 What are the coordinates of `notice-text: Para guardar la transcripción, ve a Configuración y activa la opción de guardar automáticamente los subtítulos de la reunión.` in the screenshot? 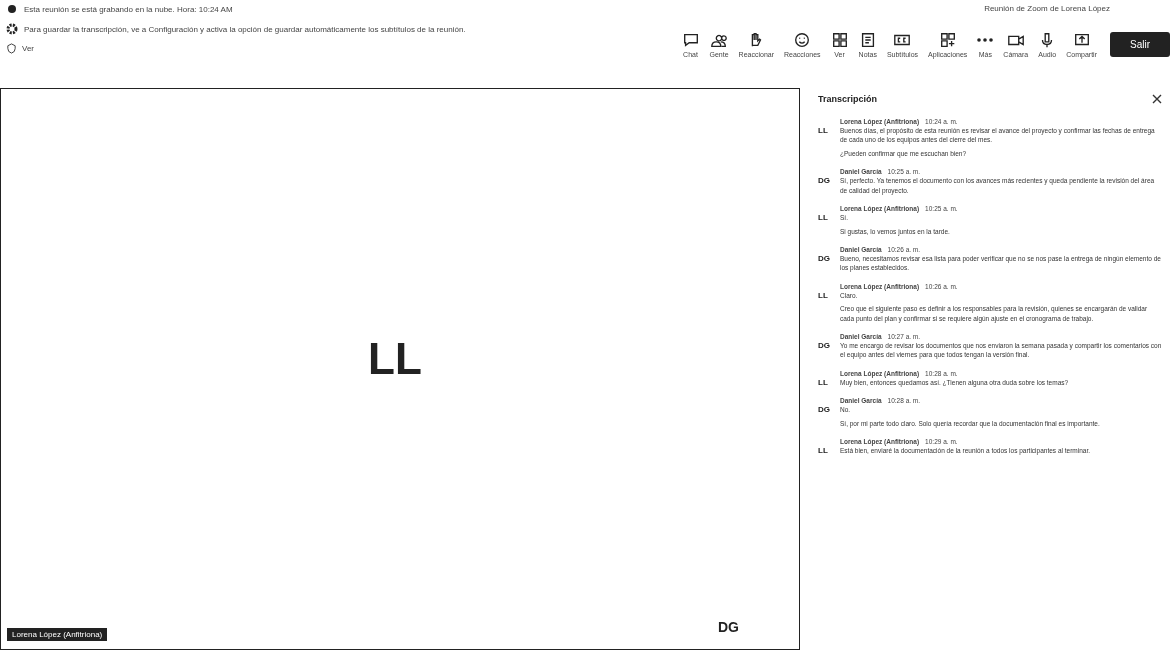 It's located at (245, 29).